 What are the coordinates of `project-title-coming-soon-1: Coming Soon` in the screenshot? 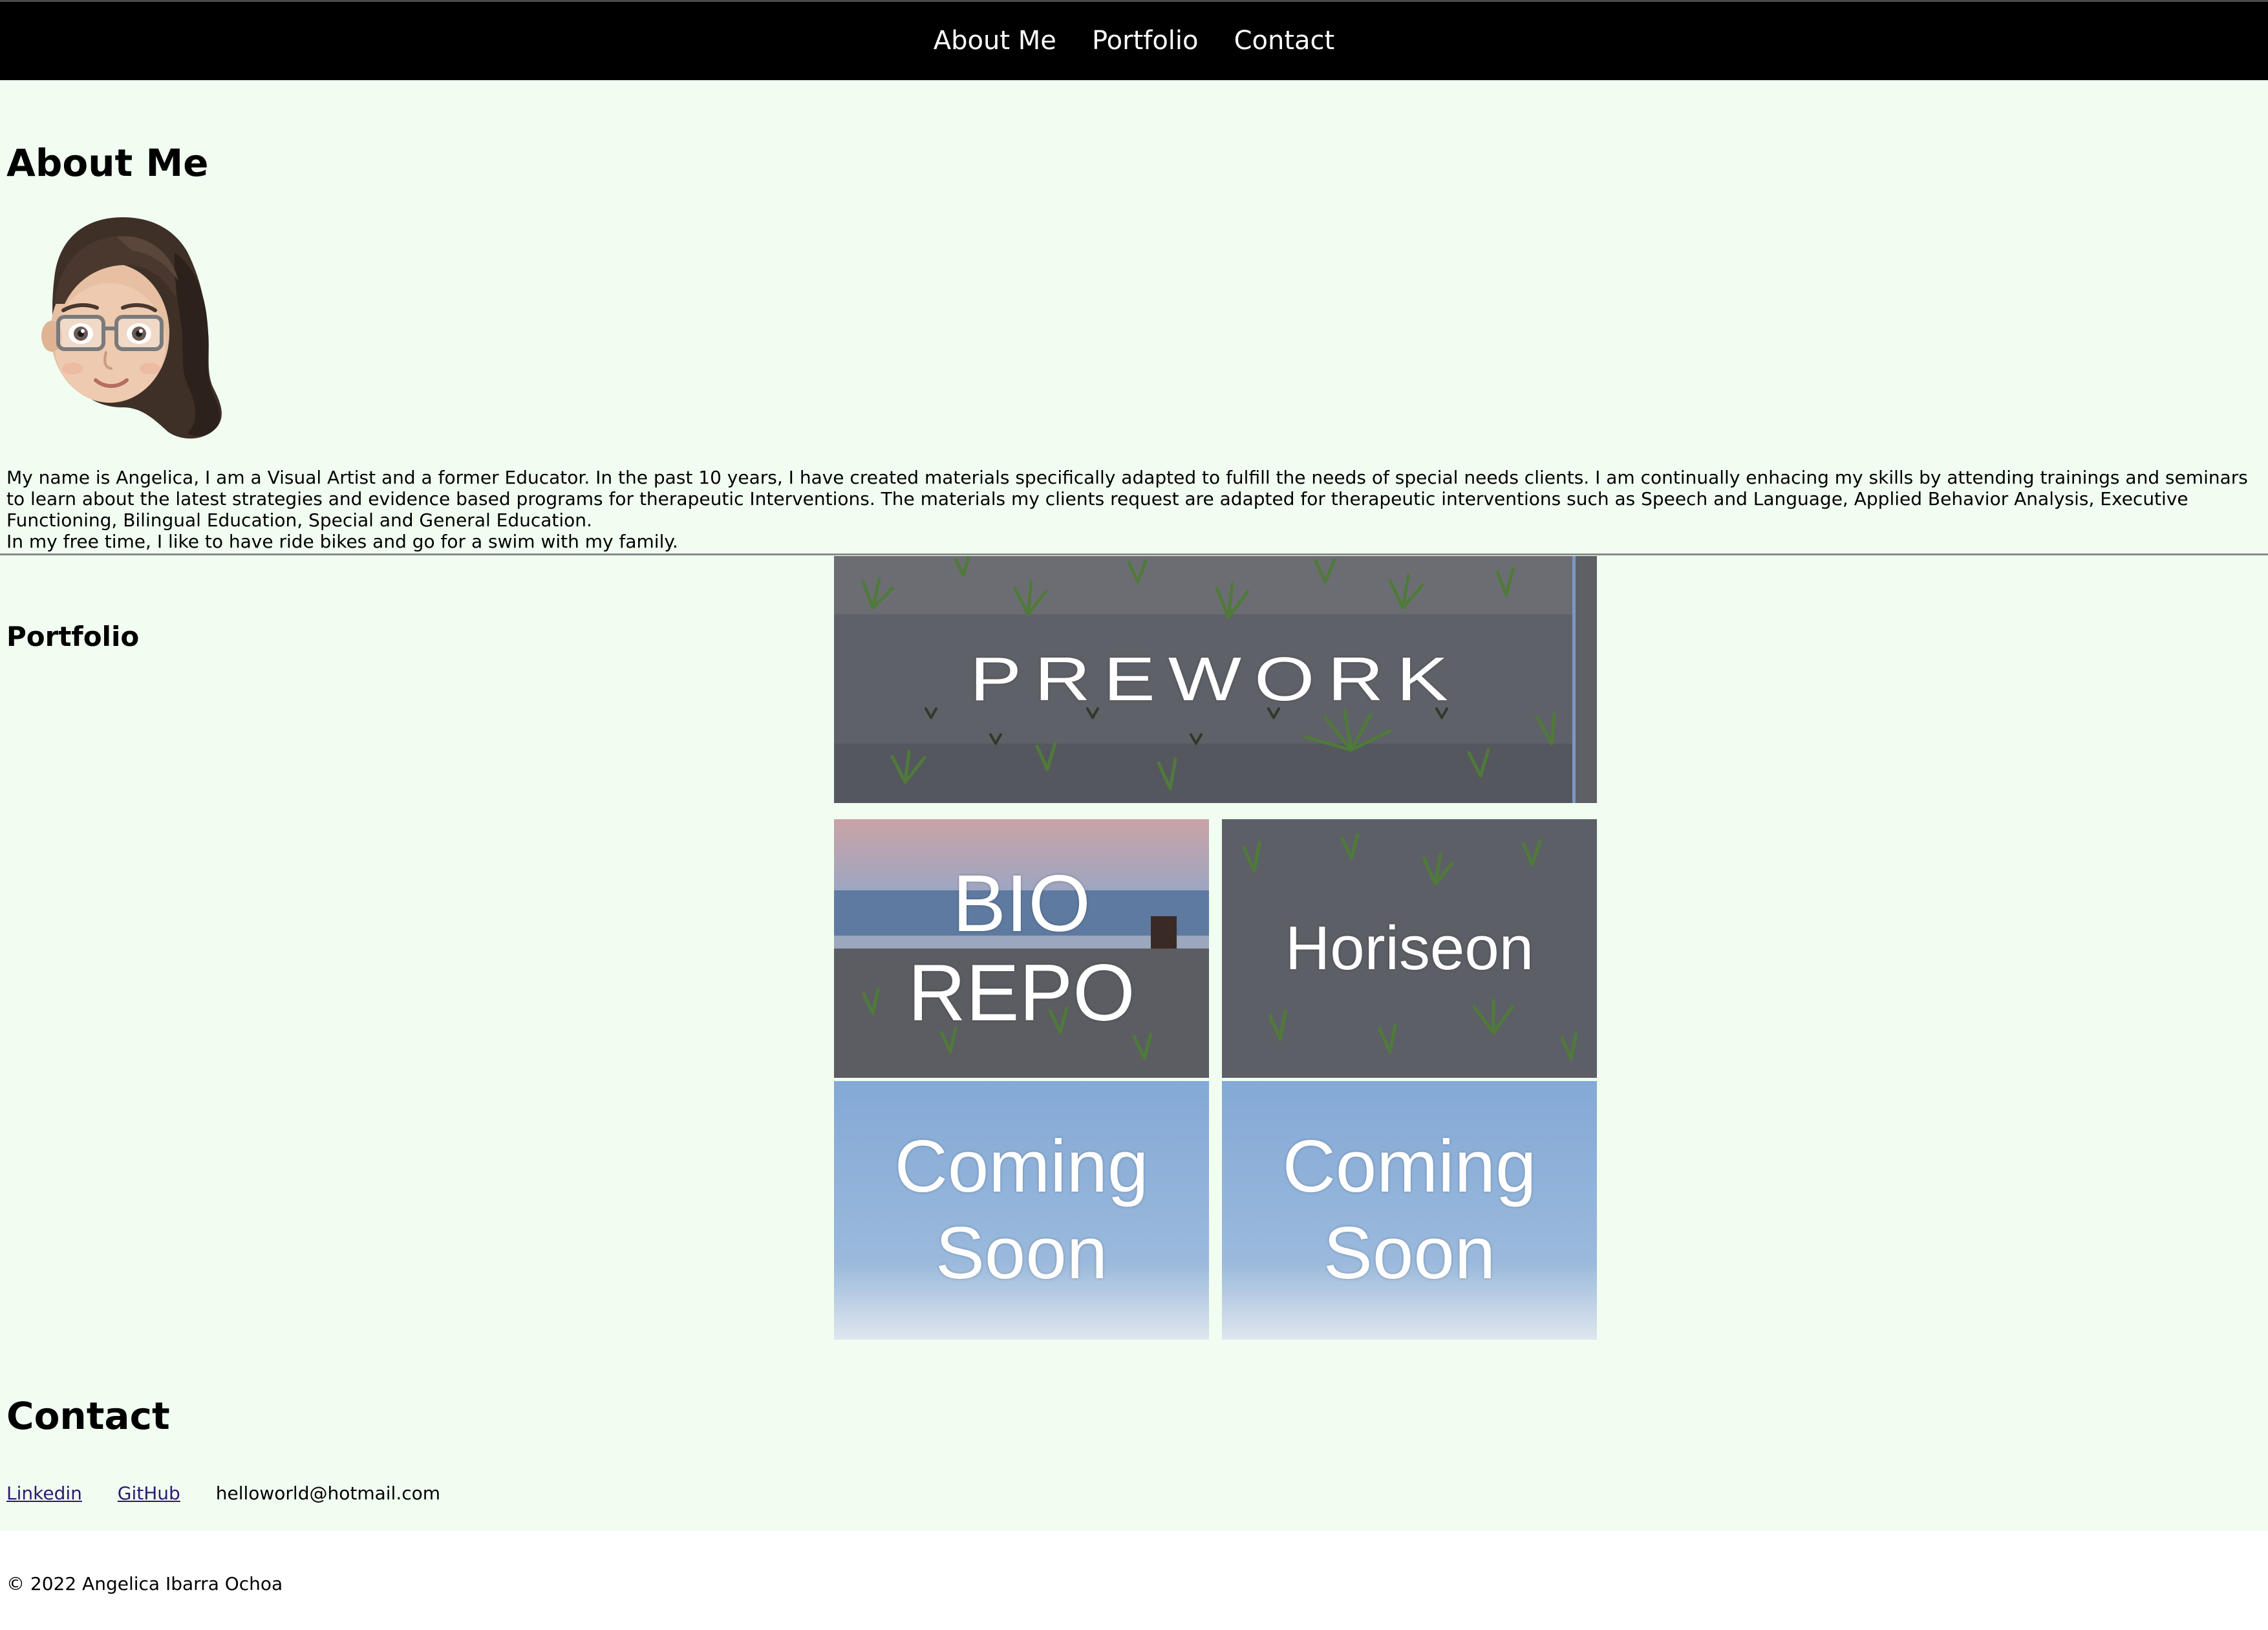 It's located at (1021, 1210).